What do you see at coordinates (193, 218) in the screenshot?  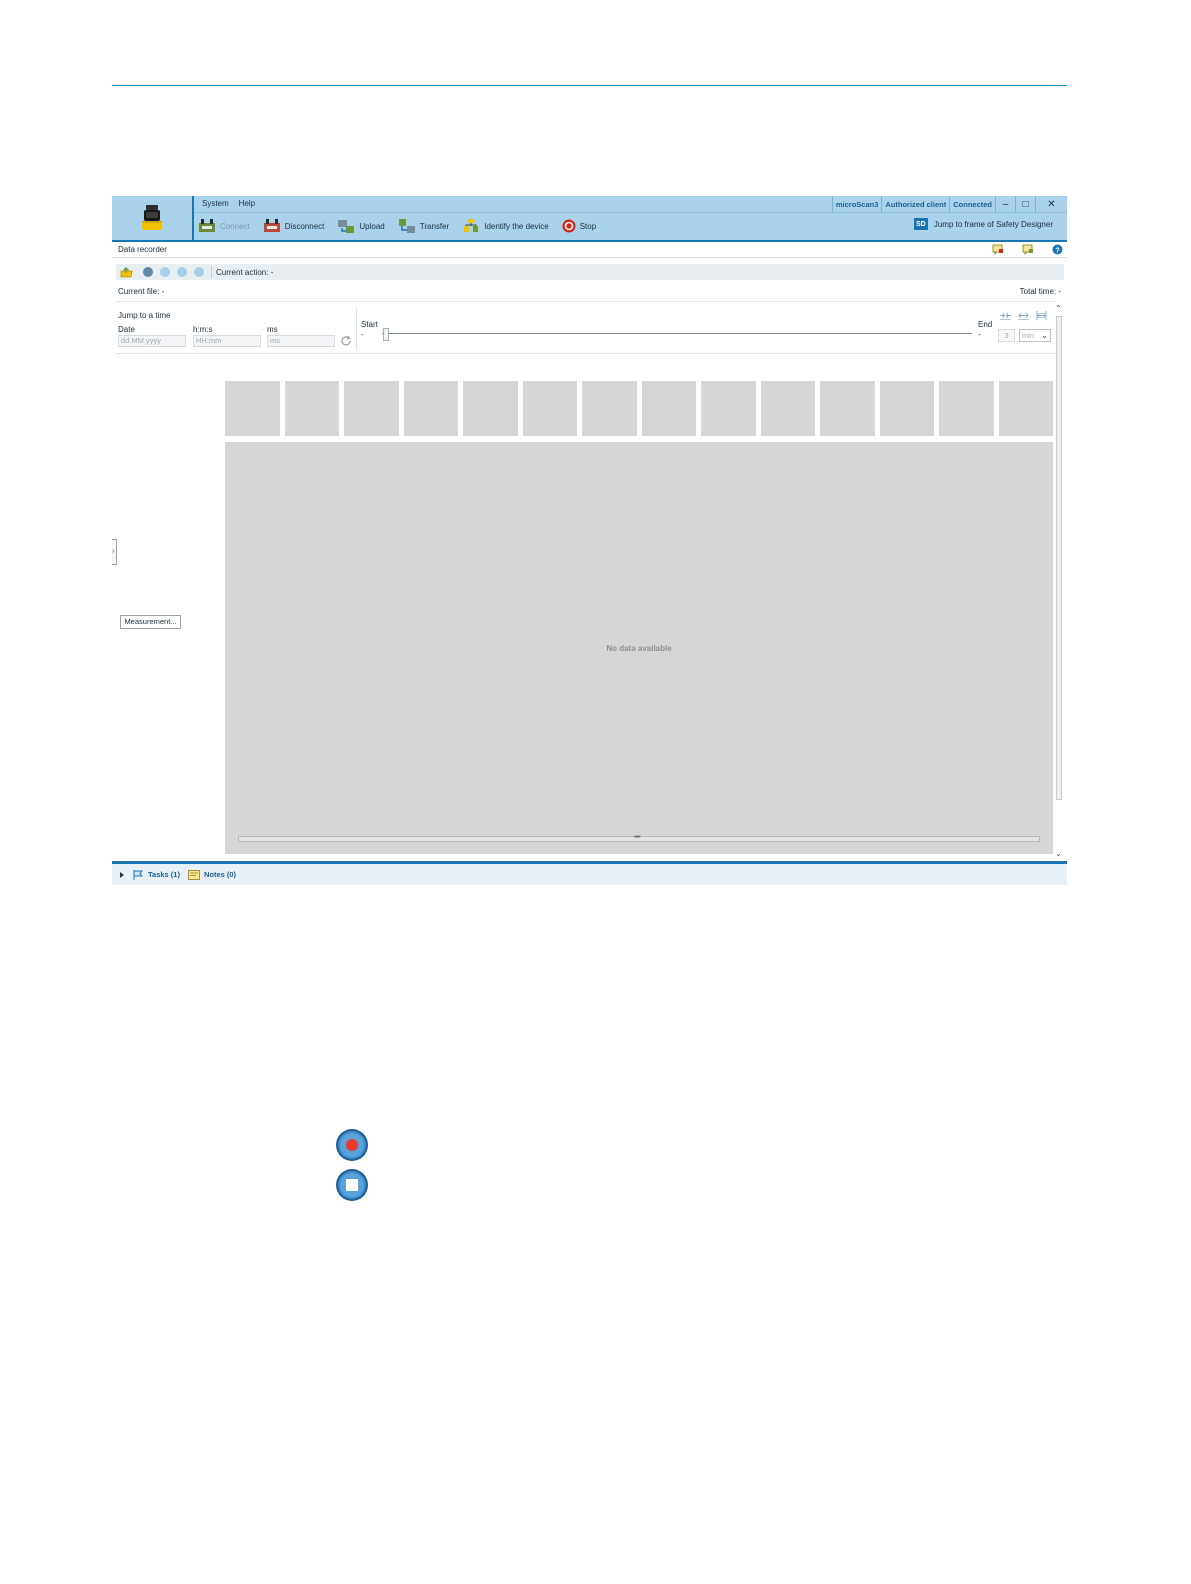 I see `logo-divider` at bounding box center [193, 218].